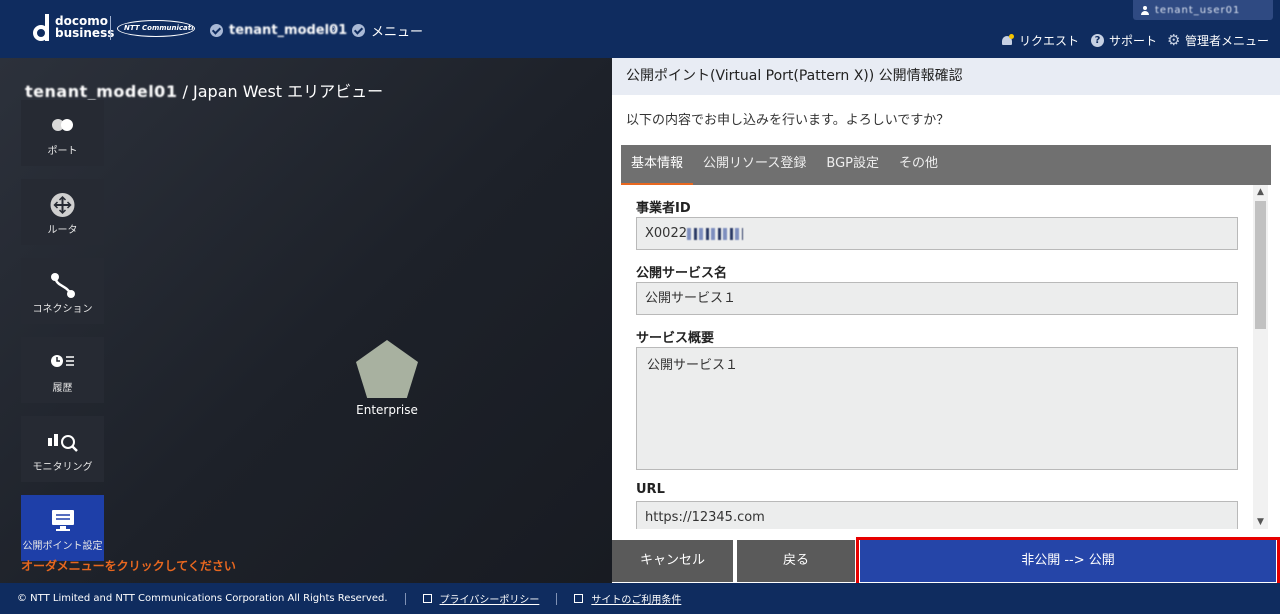 The height and width of the screenshot is (614, 1280). Describe the element at coordinates (62, 126) in the screenshot. I see `port-icon` at that location.